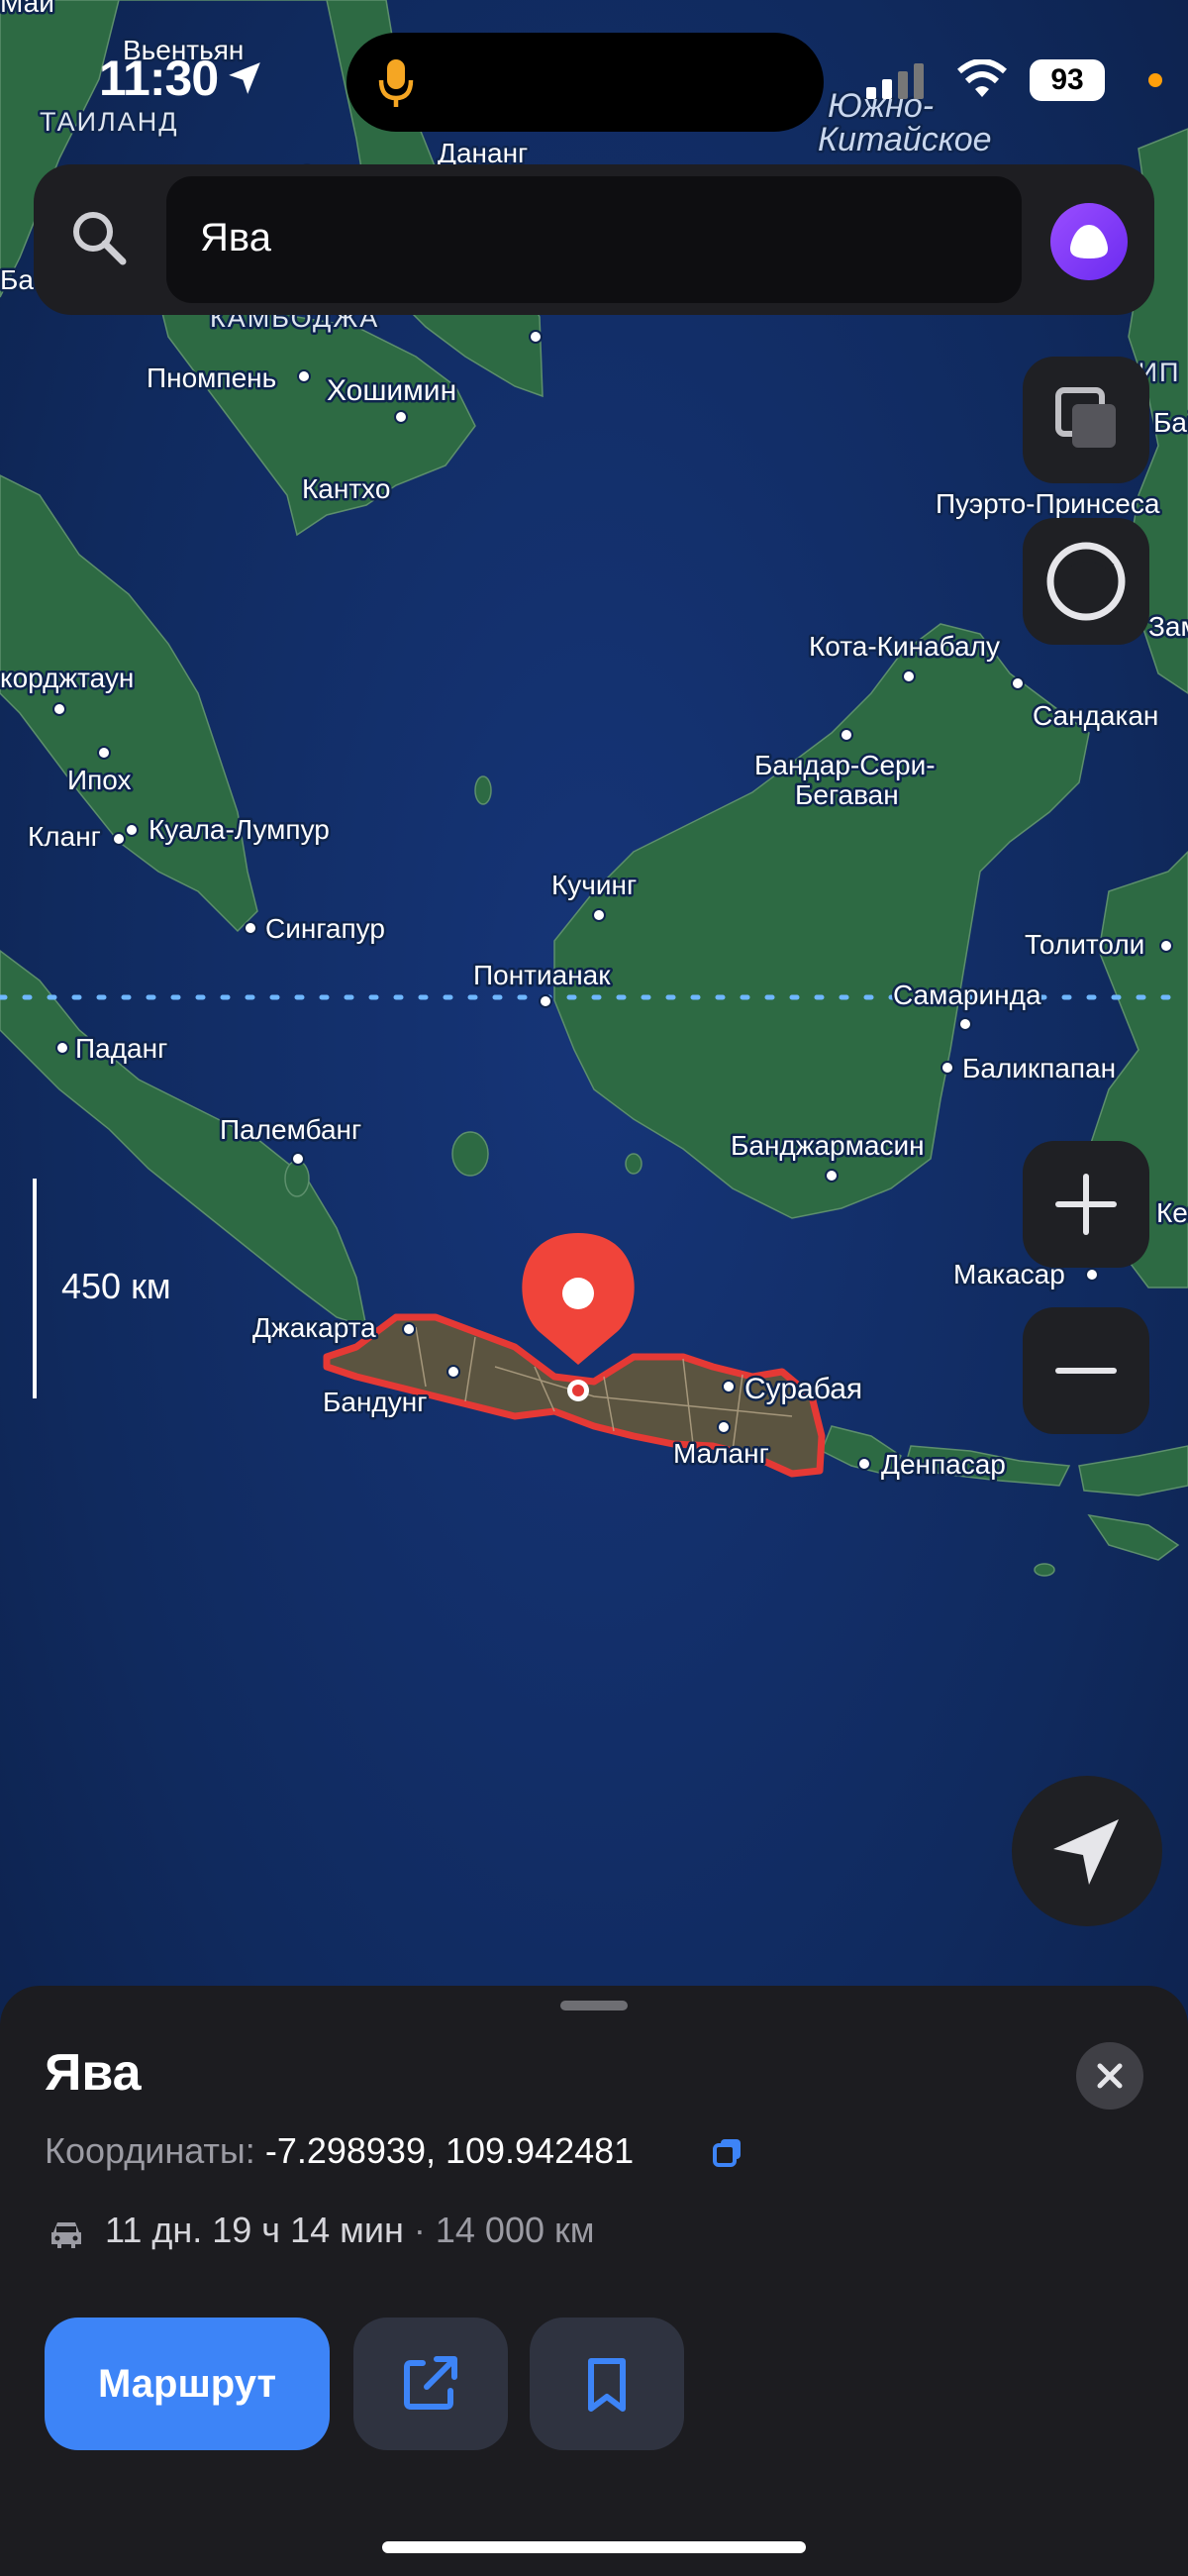 The image size is (1188, 2576). What do you see at coordinates (66, 2235) in the screenshot?
I see `car-icon` at bounding box center [66, 2235].